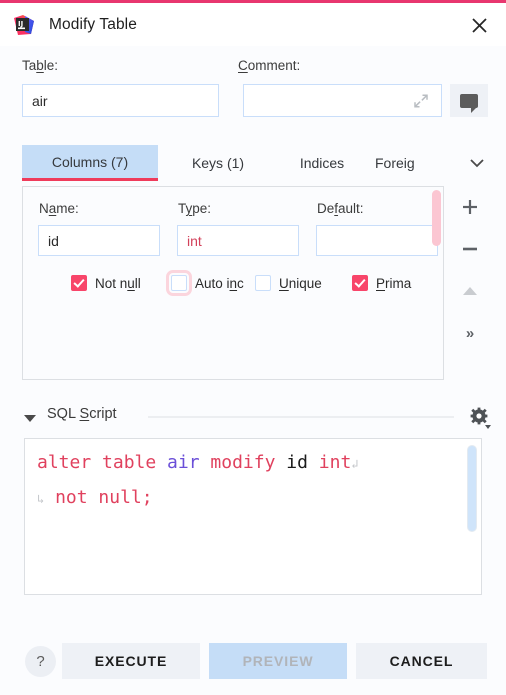  I want to click on cancel-button: CANCEL, so click(421, 661).